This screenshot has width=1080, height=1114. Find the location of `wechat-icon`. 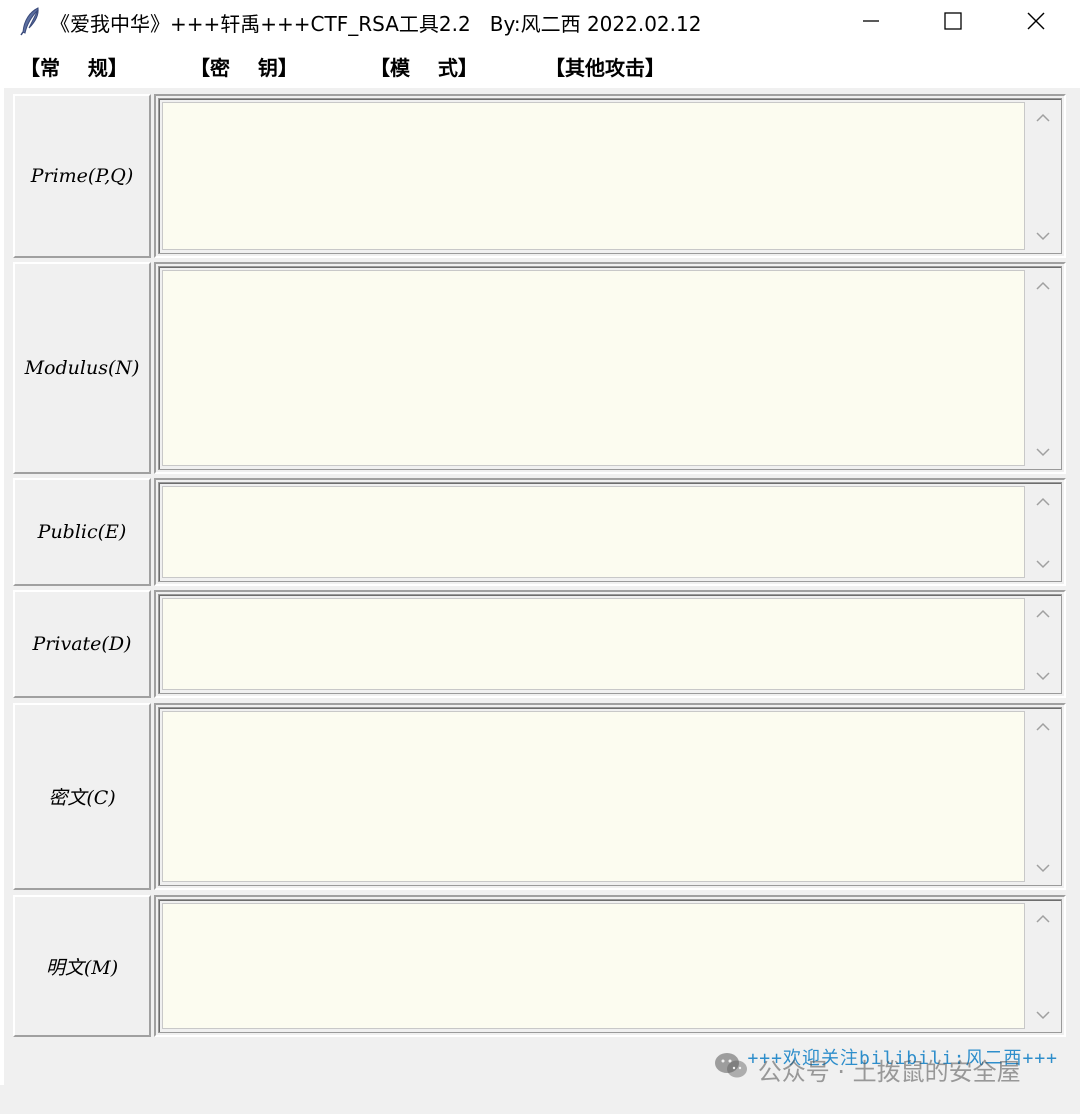

wechat-icon is located at coordinates (708, 1069).